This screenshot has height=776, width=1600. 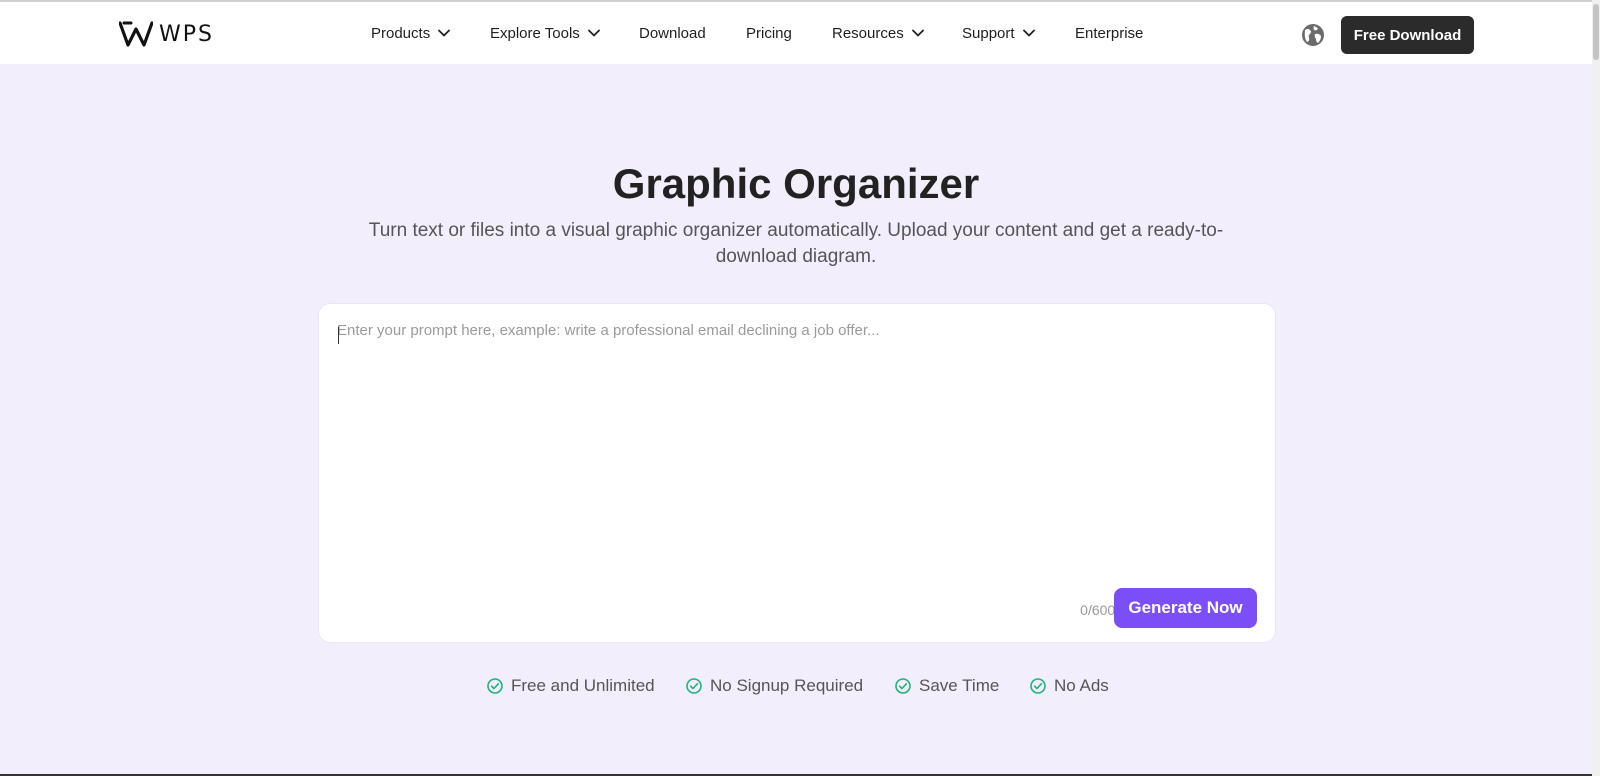 What do you see at coordinates (136, 34) in the screenshot?
I see `wps-logo-icon` at bounding box center [136, 34].